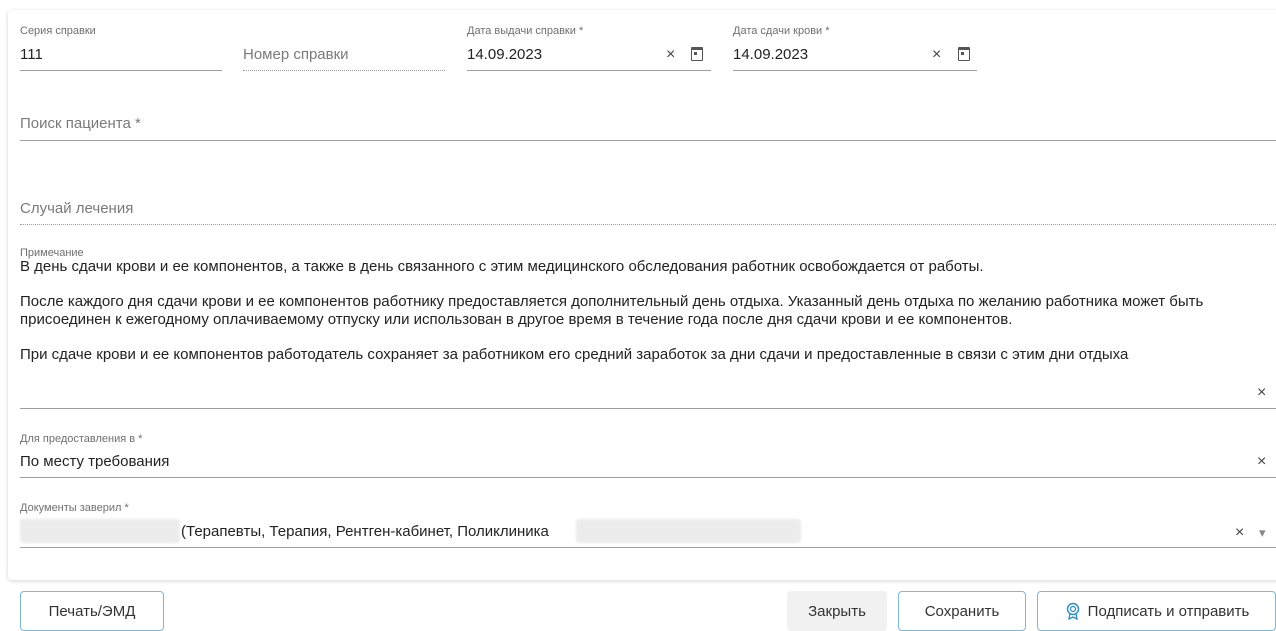  I want to click on note-underline, so click(648, 408).